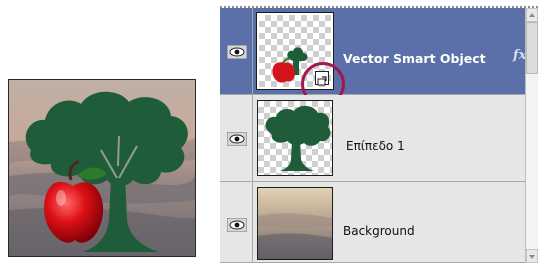 Image resolution: width=547 pixels, height=263 pixels. I want to click on scroll-up-button, so click(532, 15).